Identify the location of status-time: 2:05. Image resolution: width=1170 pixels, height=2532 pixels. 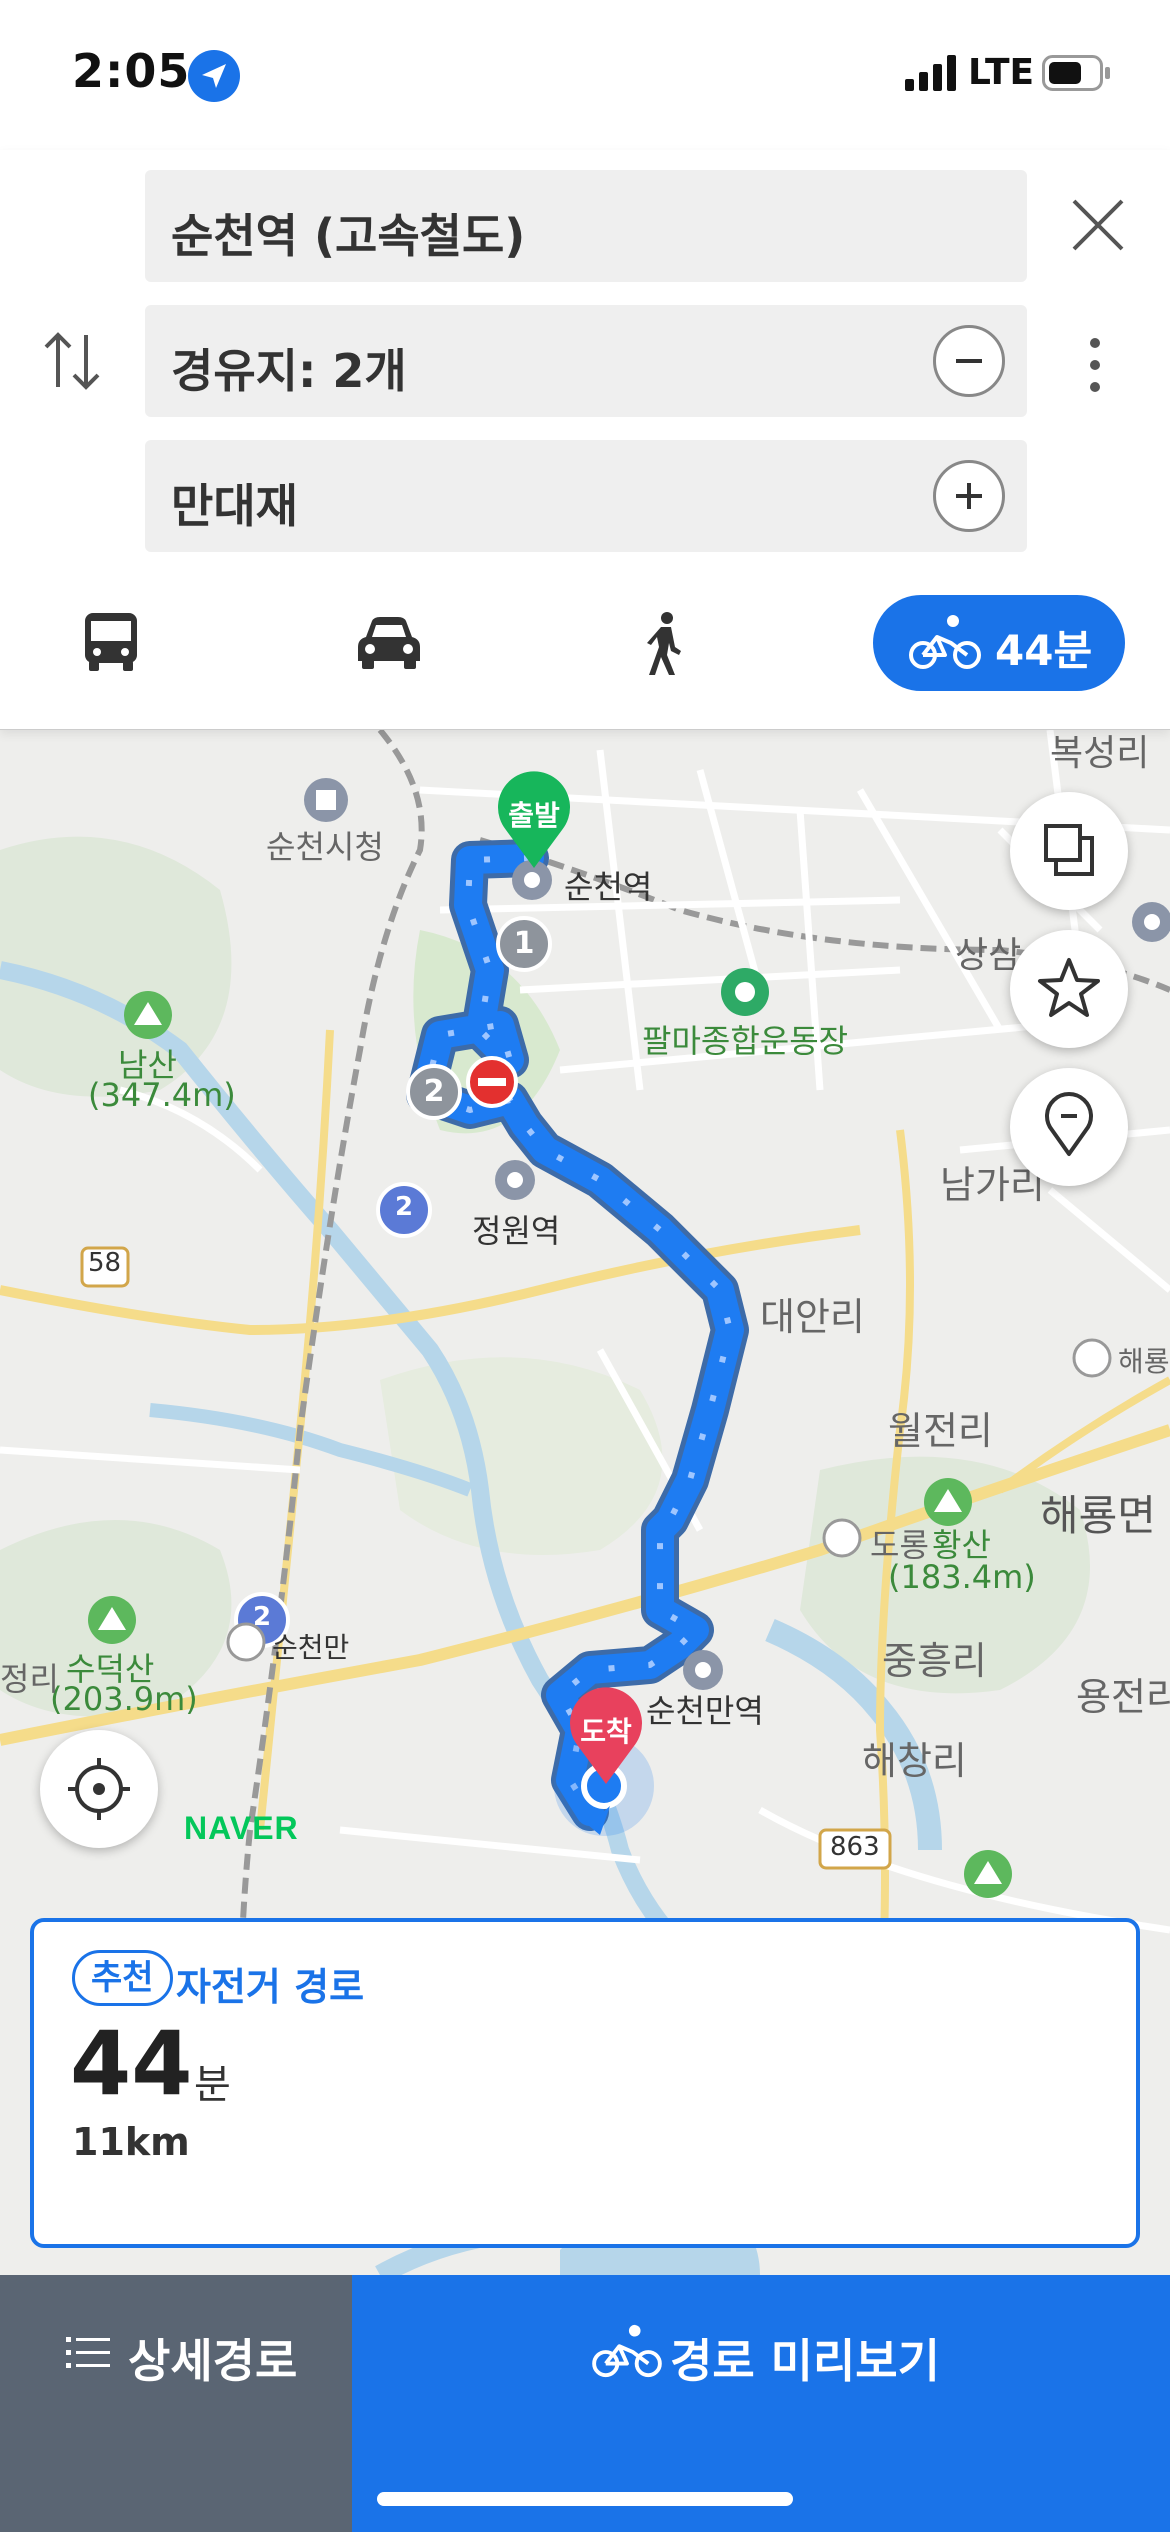
(131, 71).